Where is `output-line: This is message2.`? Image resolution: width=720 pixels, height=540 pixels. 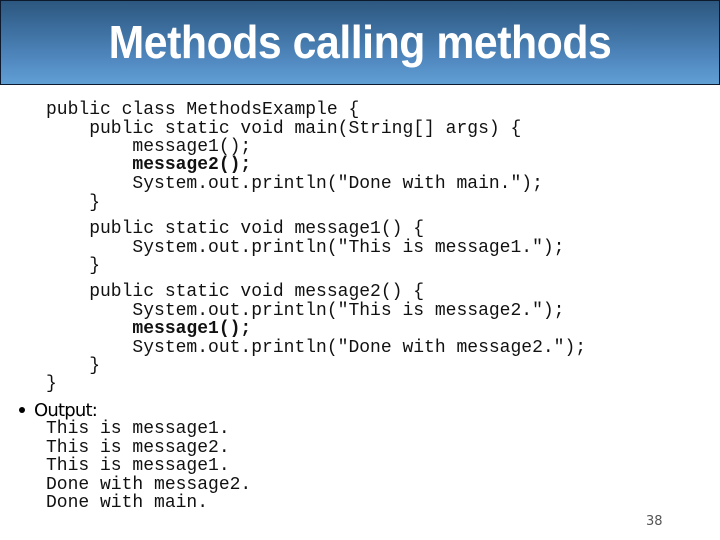 output-line: This is message2. is located at coordinates (138, 448).